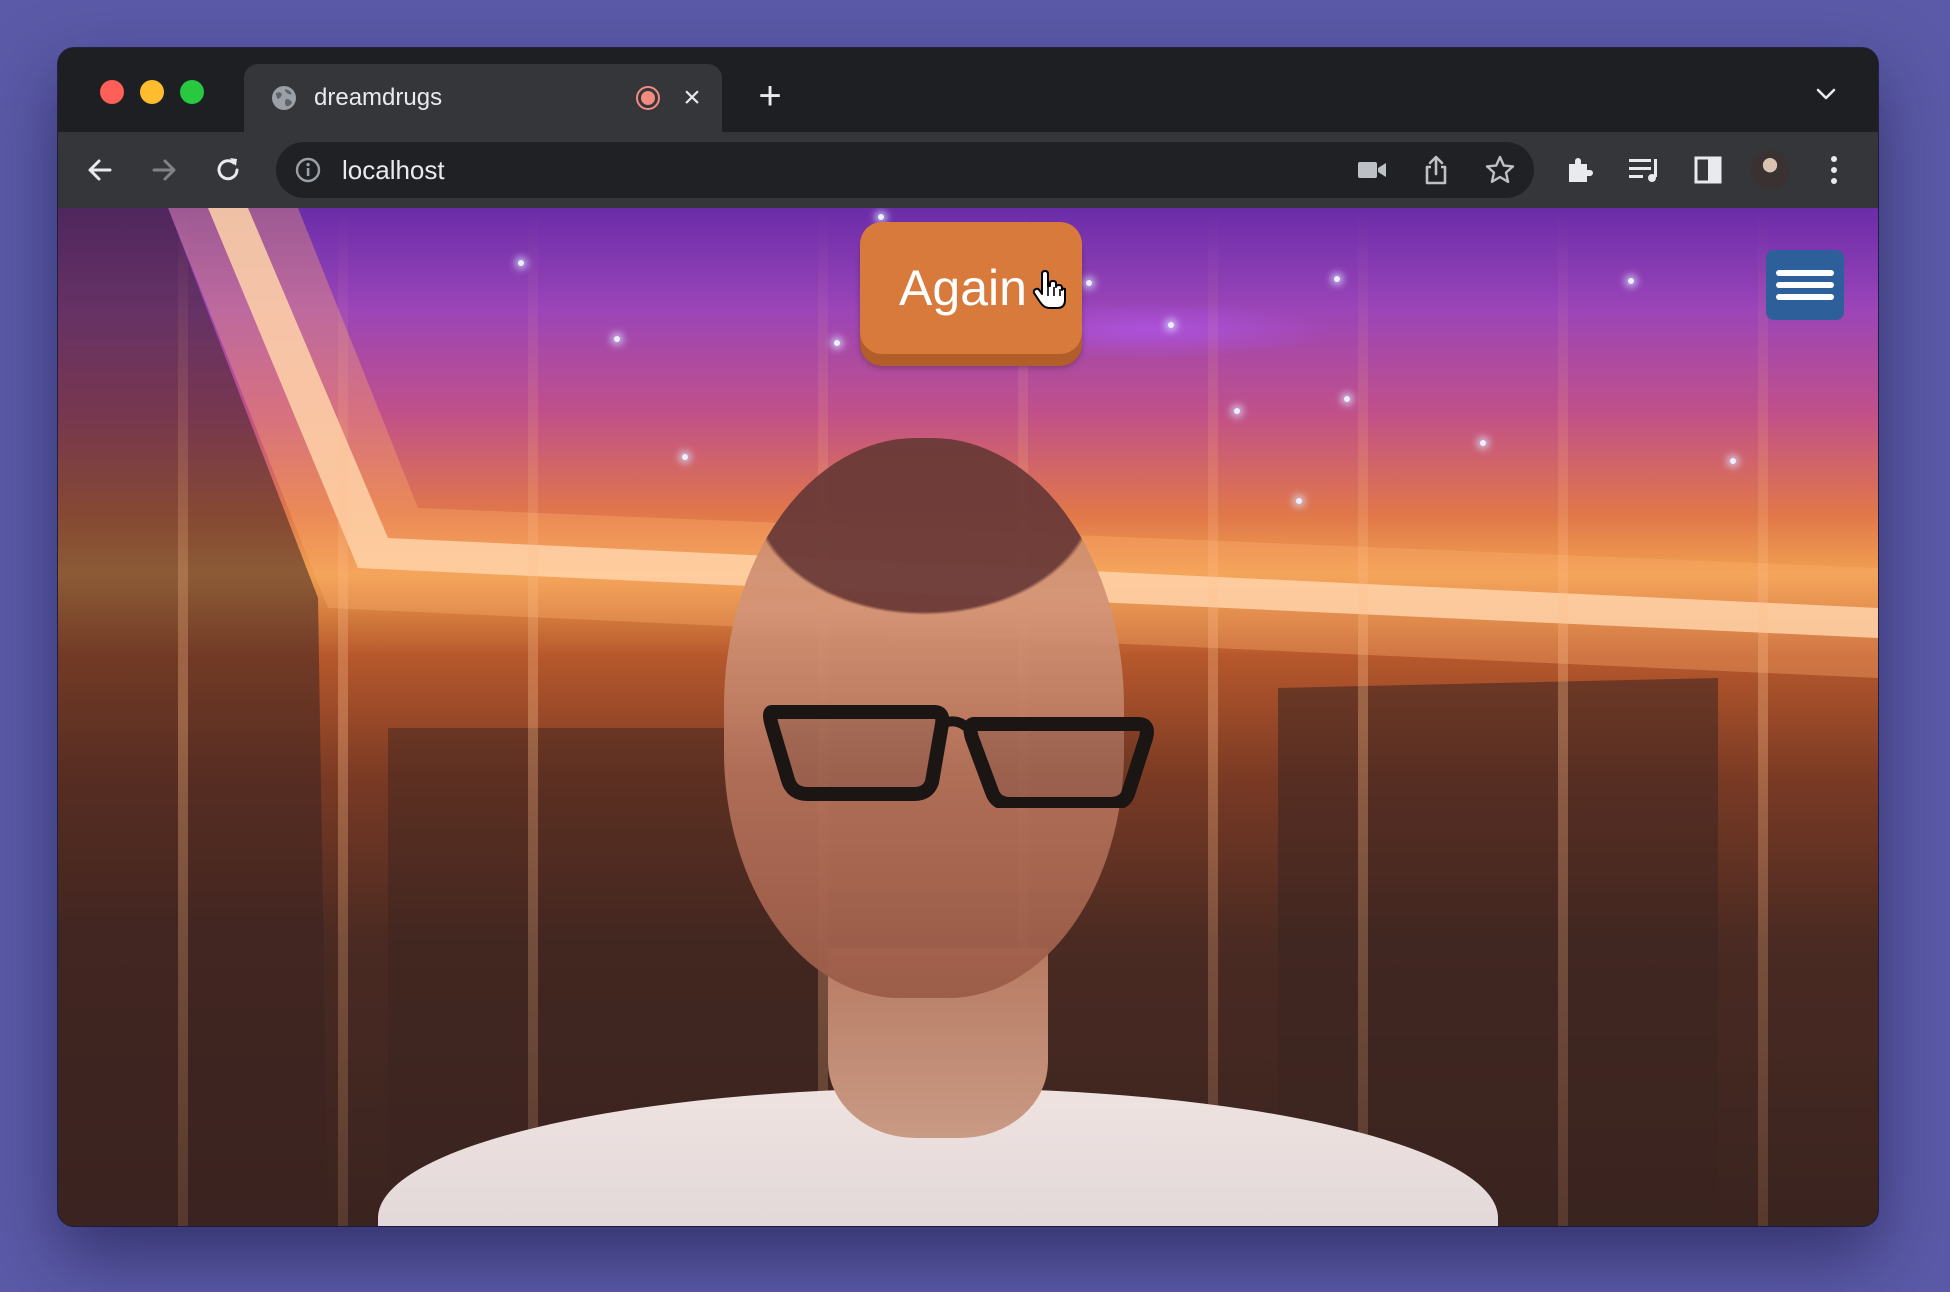 The image size is (1950, 1292). Describe the element at coordinates (284, 98) in the screenshot. I see `globe-icon` at that location.